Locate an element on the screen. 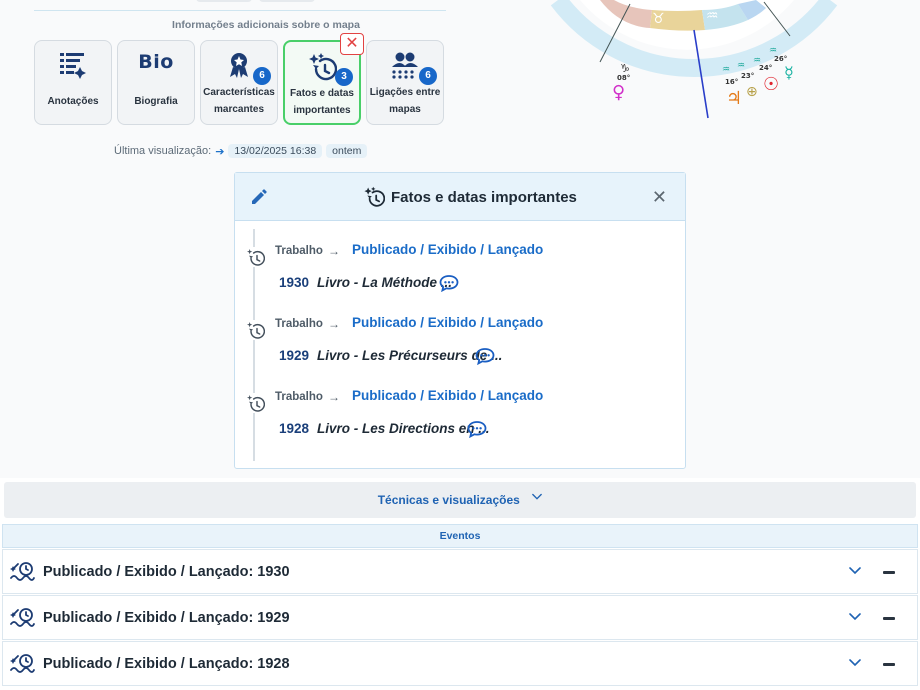 Image resolution: width=920 pixels, height=690 pixels. card-biography: Bio Biografia is located at coordinates (156, 82).